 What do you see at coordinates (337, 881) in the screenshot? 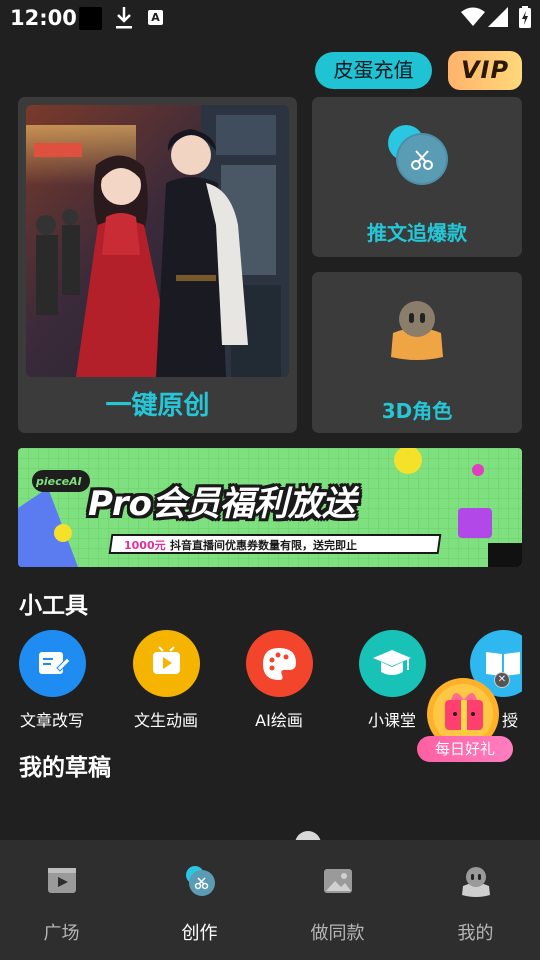
I see `image-icon` at bounding box center [337, 881].